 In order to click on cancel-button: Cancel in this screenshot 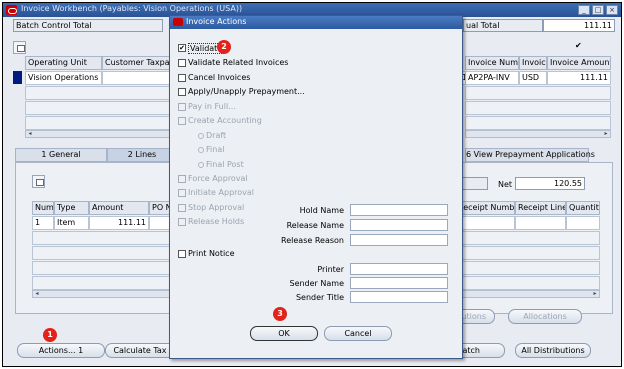, I will do `click(358, 333)`.